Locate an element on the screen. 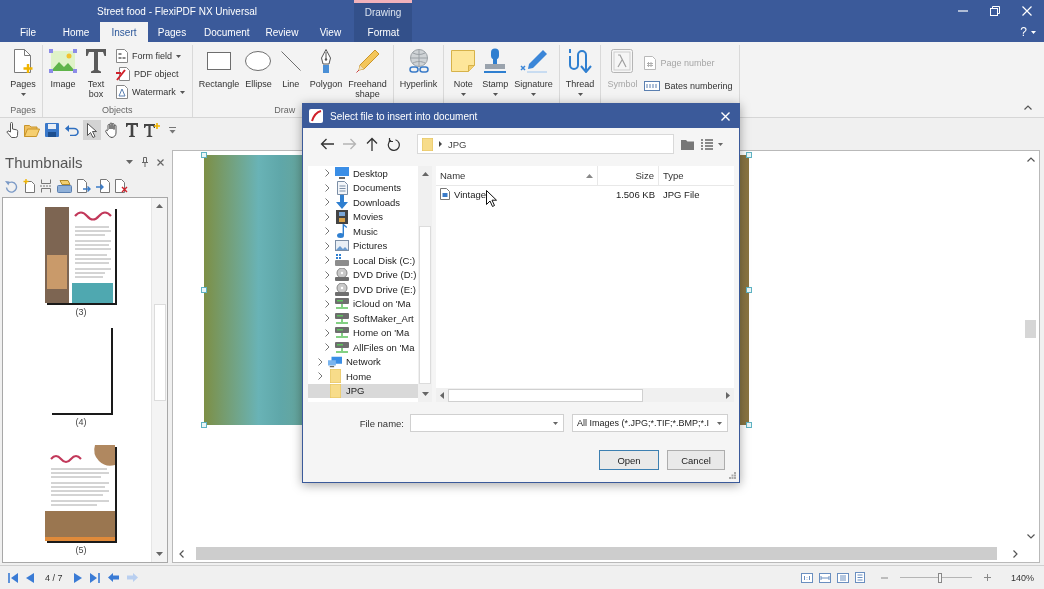 The height and width of the screenshot is (589, 1044). tree-item: DVD Drive (E:) is located at coordinates (363, 289).